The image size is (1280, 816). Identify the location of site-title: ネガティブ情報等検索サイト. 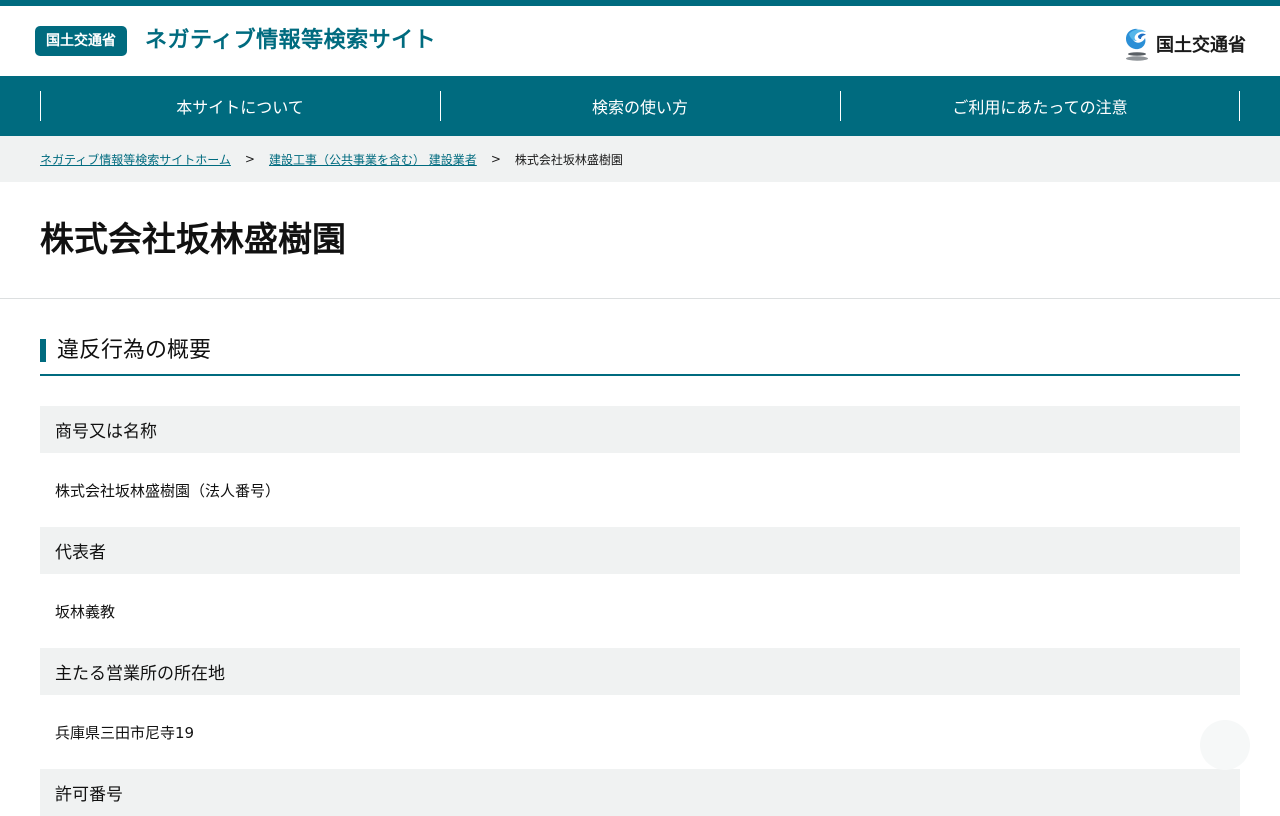
(290, 41).